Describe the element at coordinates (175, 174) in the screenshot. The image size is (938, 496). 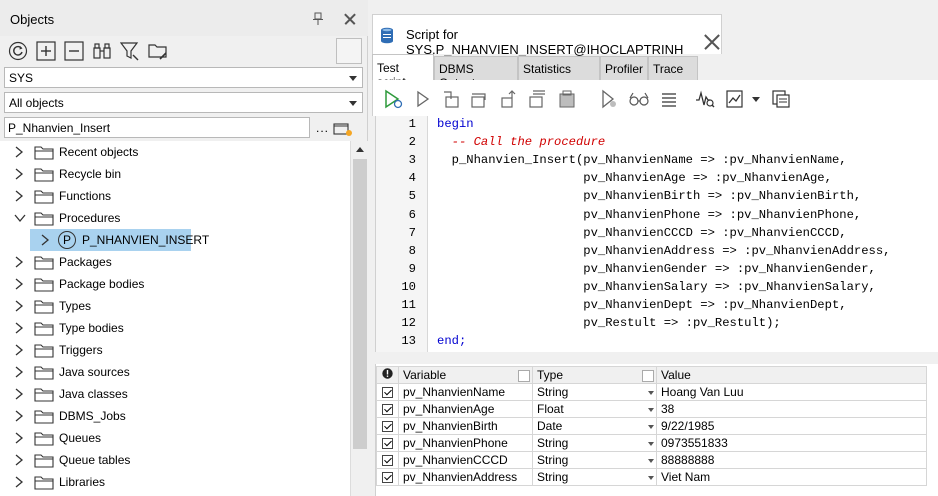
I see `tree-folder: Recycle bin` at that location.